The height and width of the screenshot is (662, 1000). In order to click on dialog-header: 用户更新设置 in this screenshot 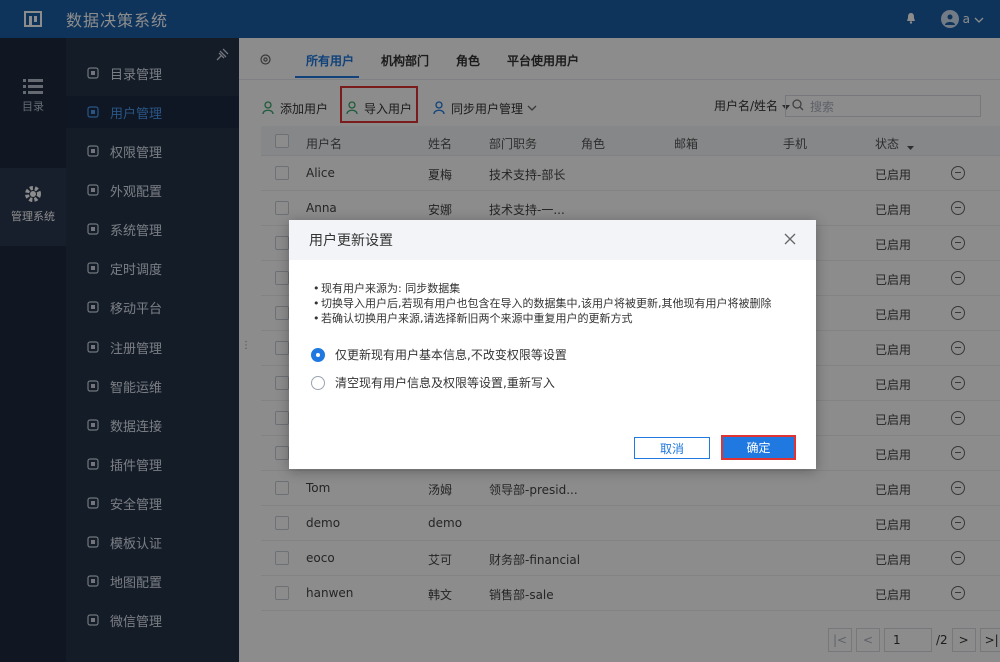, I will do `click(552, 240)`.